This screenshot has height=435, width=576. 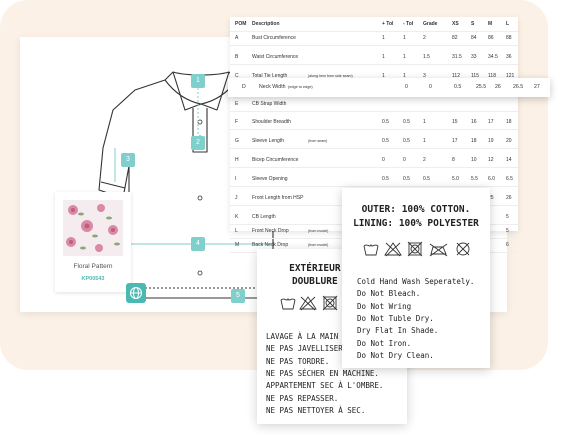 I want to click on row-cell: 19, so click(x=491, y=141).